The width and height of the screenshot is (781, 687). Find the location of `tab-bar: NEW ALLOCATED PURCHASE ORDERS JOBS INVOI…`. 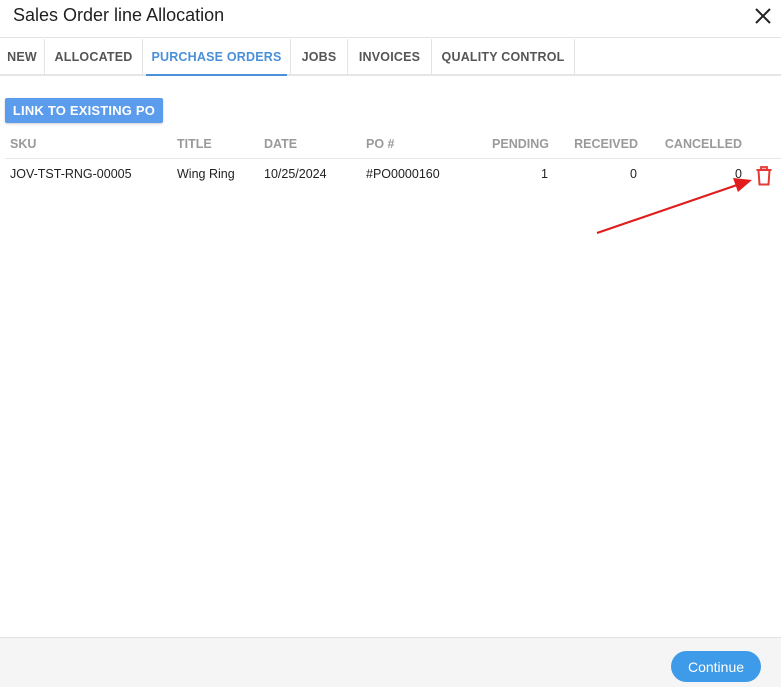

tab-bar: NEW ALLOCATED PURCHASE ORDERS JOBS INVOI… is located at coordinates (390, 57).